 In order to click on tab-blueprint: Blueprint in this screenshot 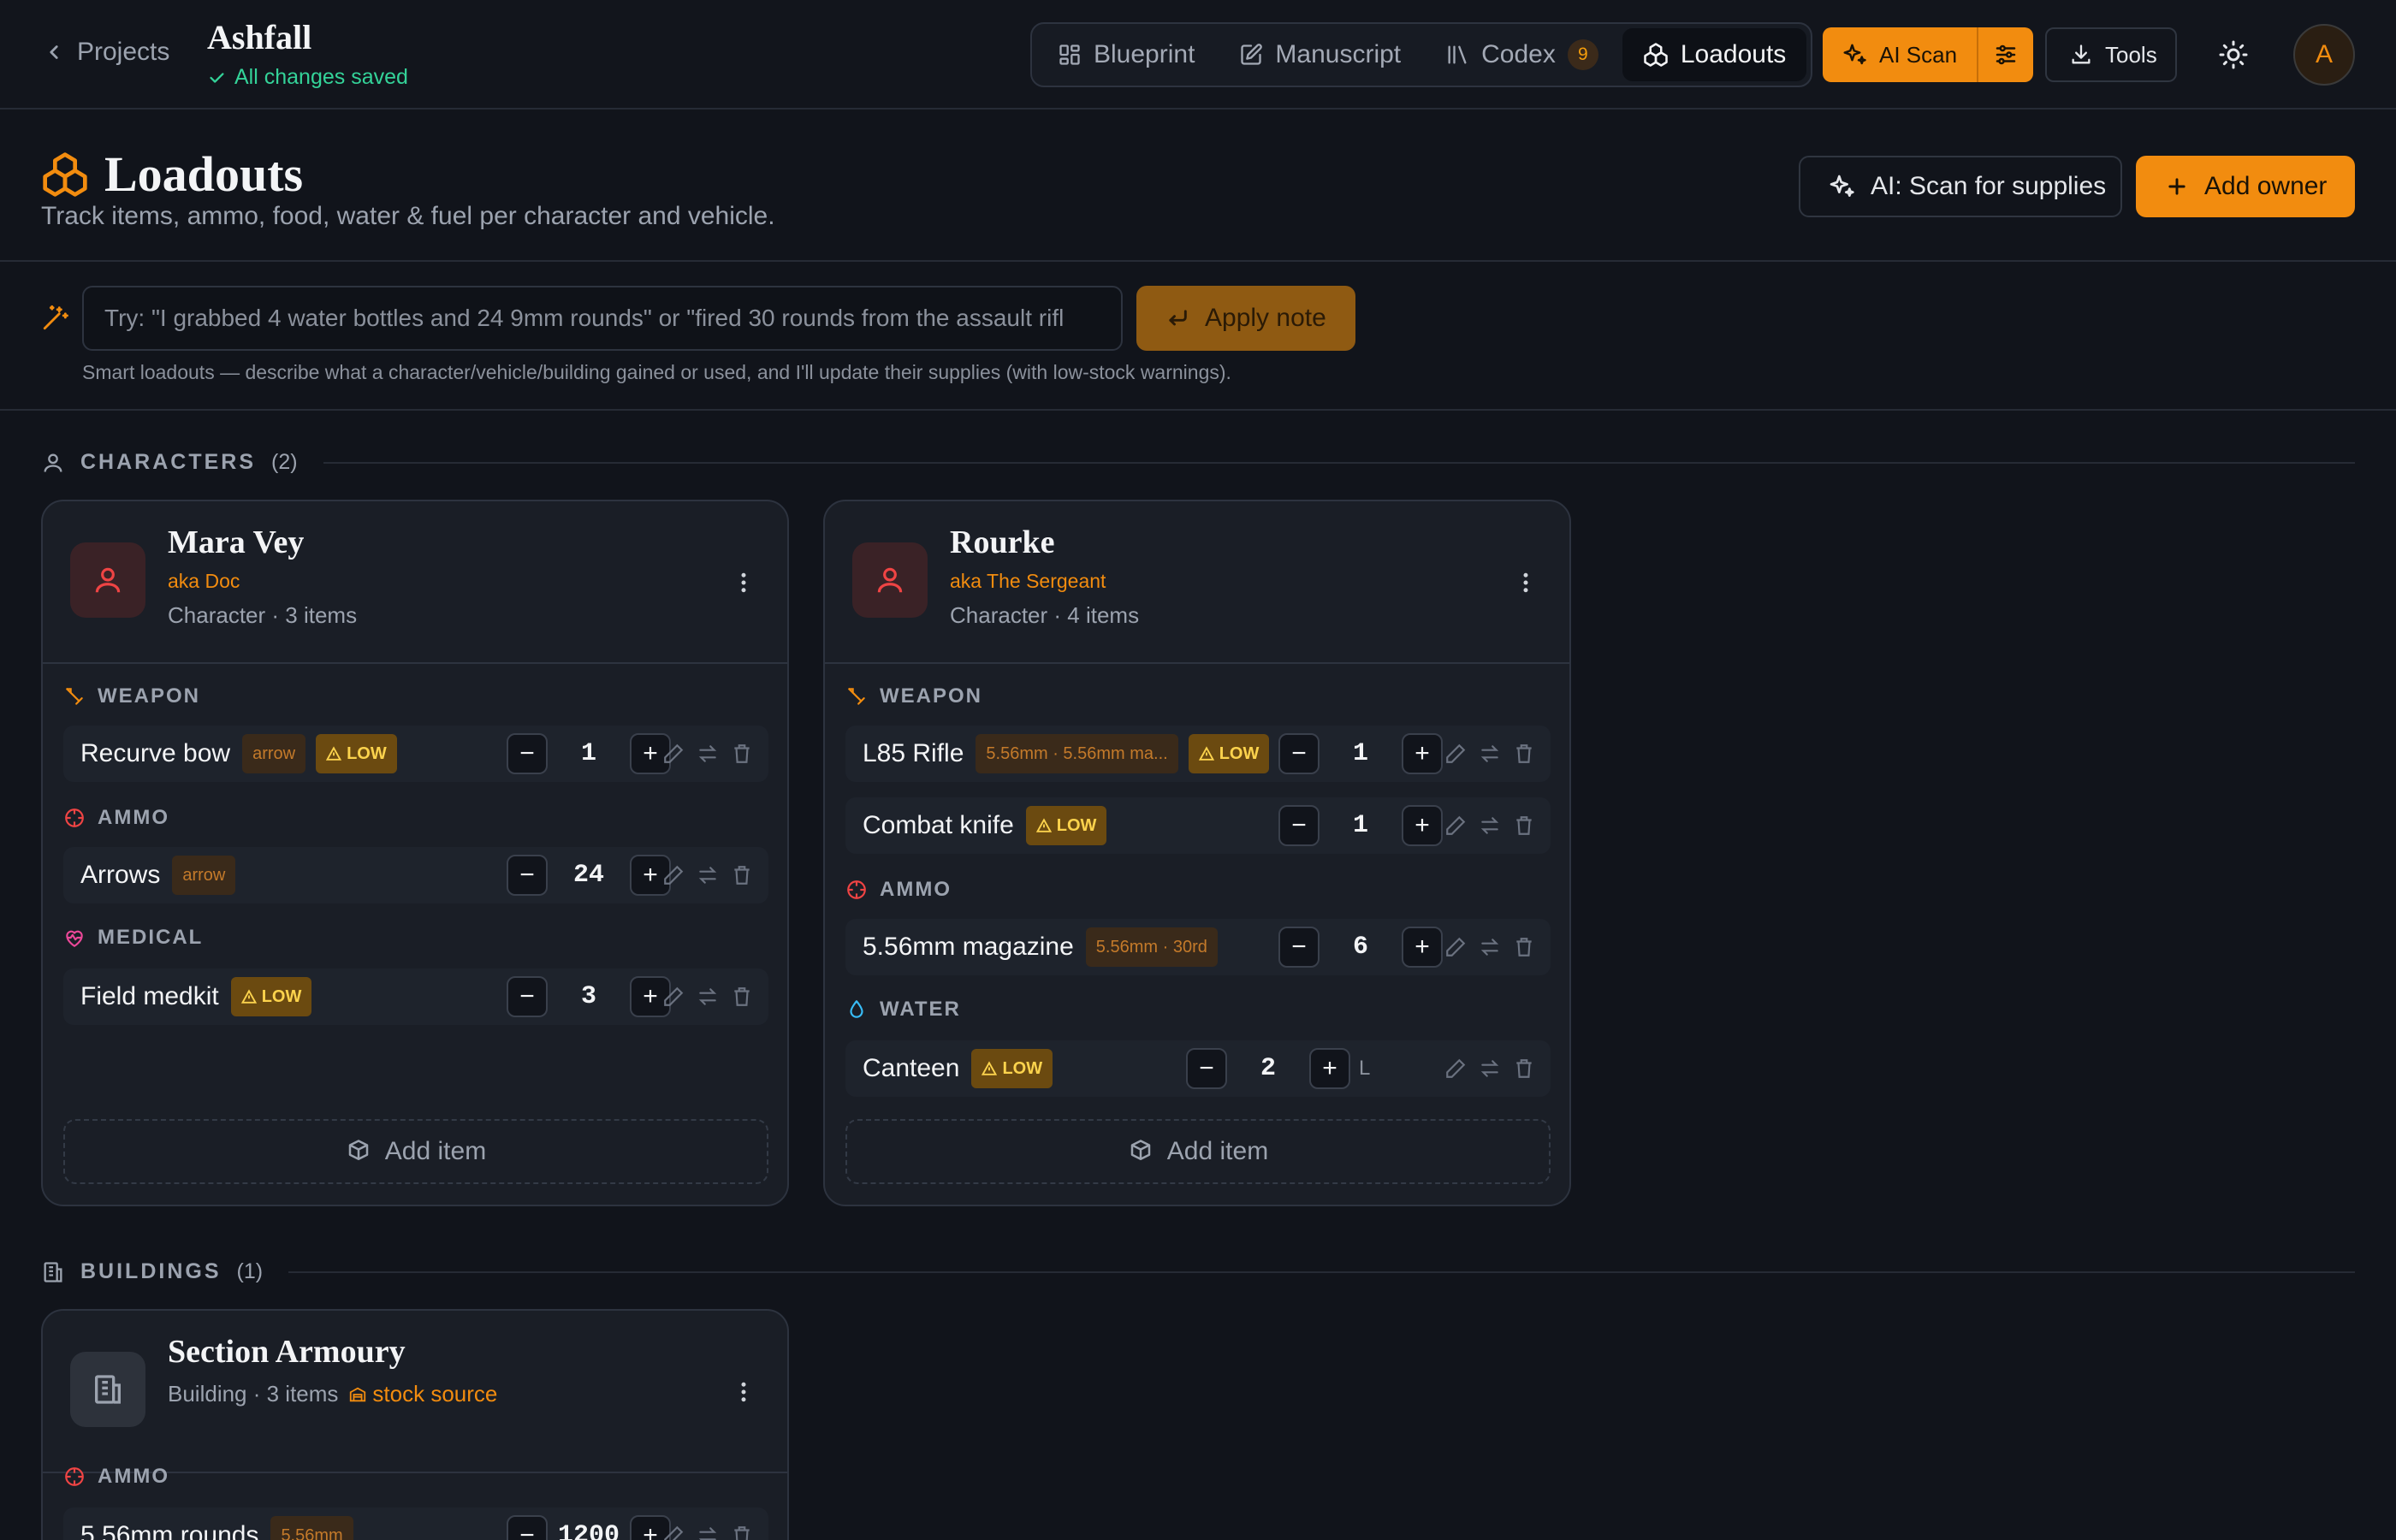, I will do `click(1126, 54)`.